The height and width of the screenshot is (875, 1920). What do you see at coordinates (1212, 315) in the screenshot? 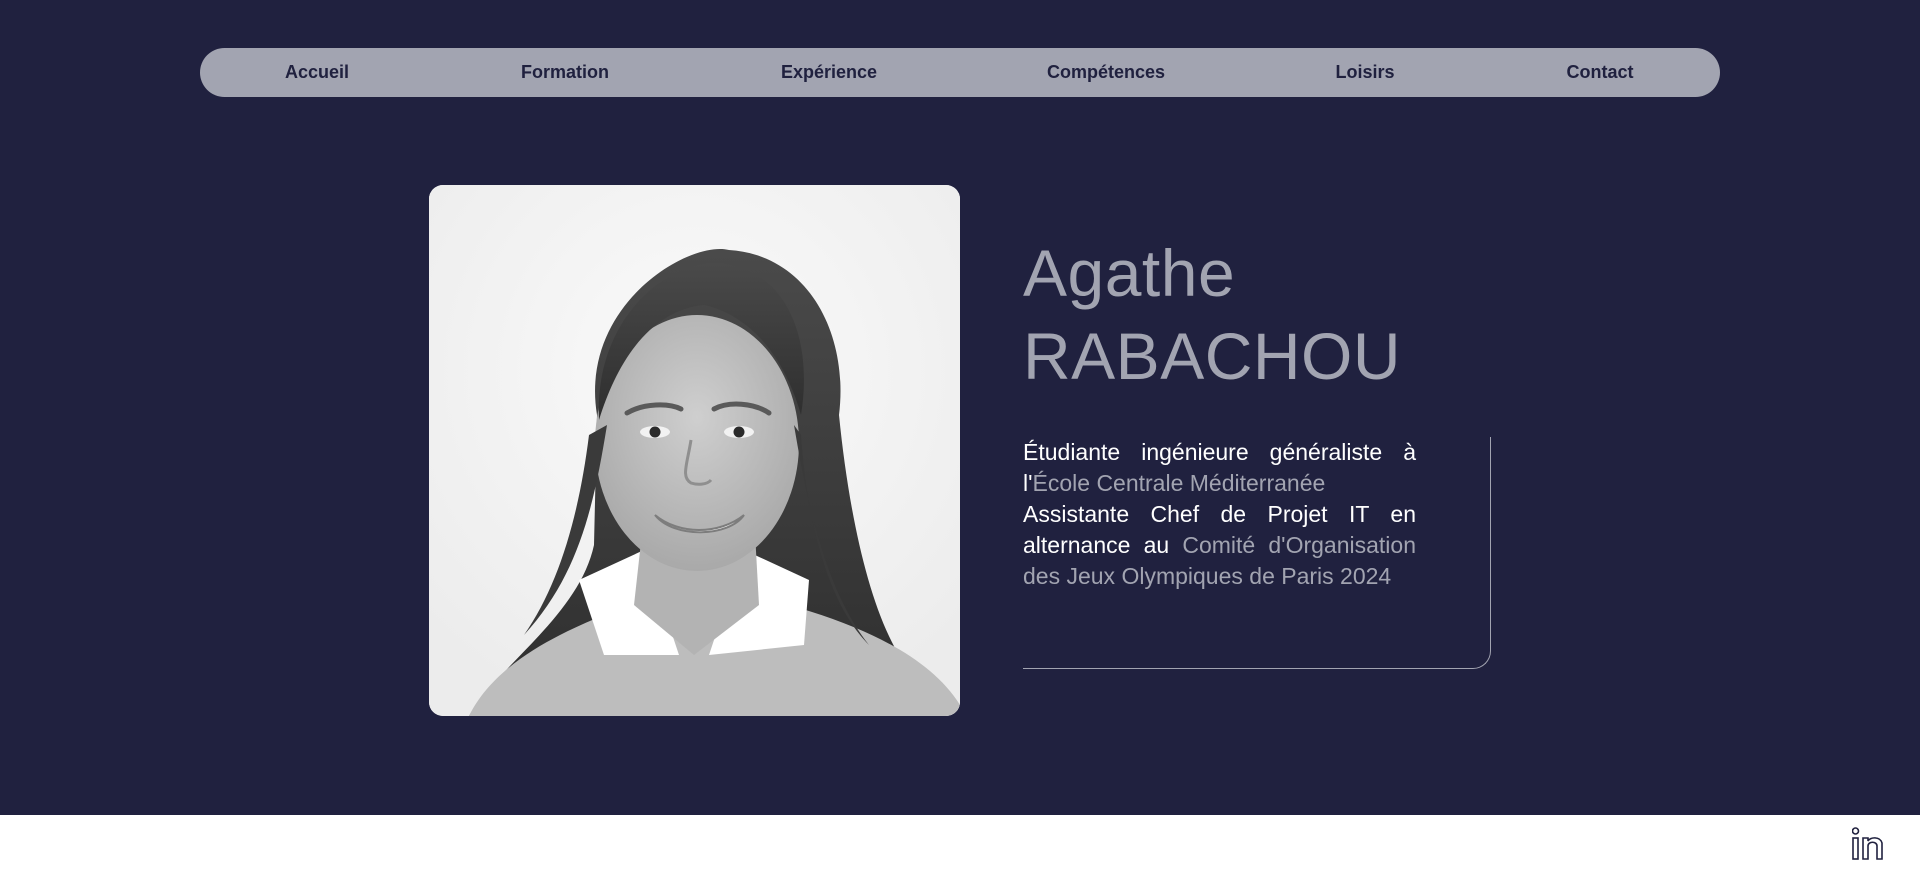
I see `profile-name: Agathe RABACHOU` at bounding box center [1212, 315].